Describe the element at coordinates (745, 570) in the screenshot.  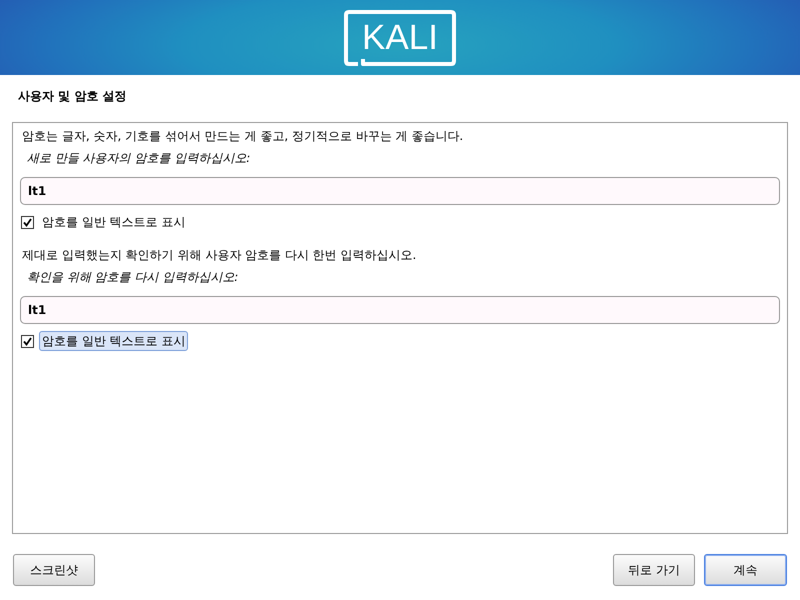
I see `button: 계속` at that location.